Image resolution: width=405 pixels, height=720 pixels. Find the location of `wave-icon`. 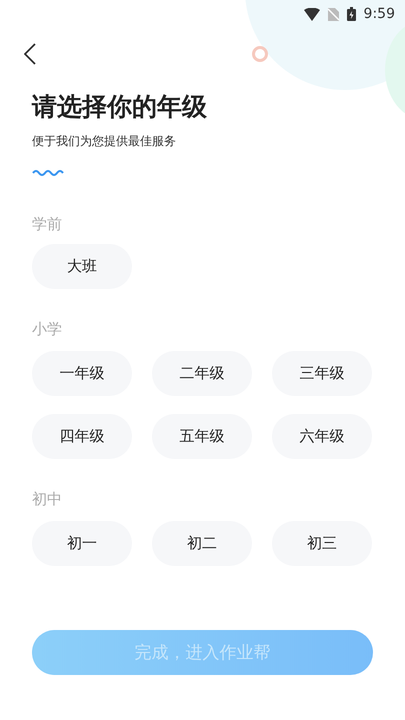

wave-icon is located at coordinates (48, 172).